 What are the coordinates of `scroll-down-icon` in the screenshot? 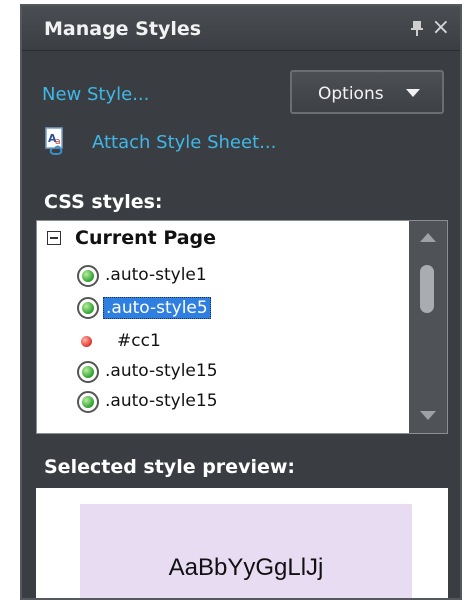 It's located at (428, 415).